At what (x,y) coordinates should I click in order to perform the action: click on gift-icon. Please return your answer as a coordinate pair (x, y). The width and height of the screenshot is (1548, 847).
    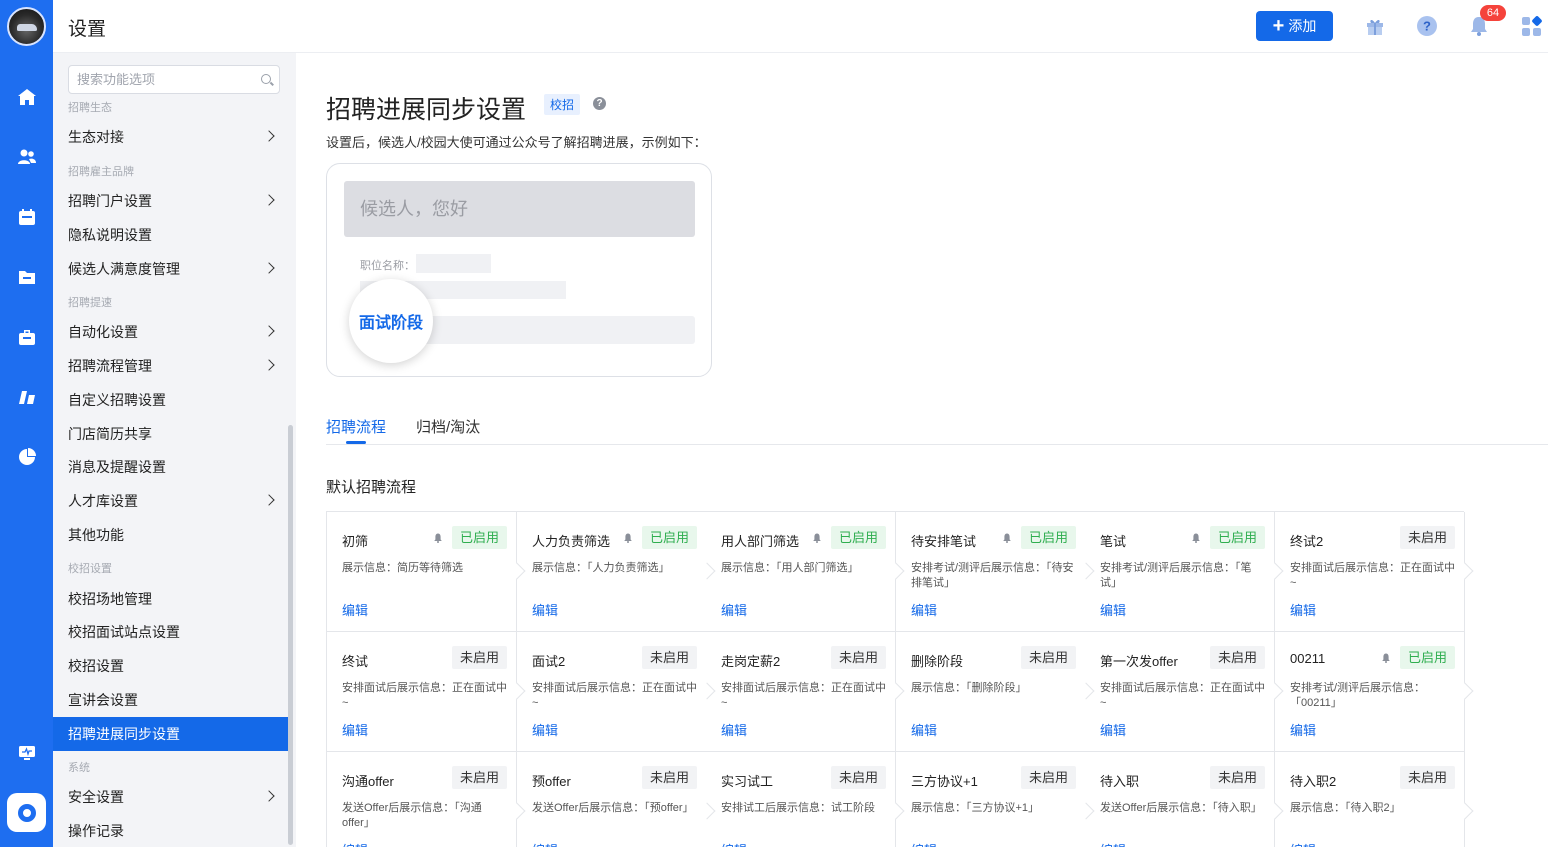
    Looking at the image, I should click on (1375, 26).